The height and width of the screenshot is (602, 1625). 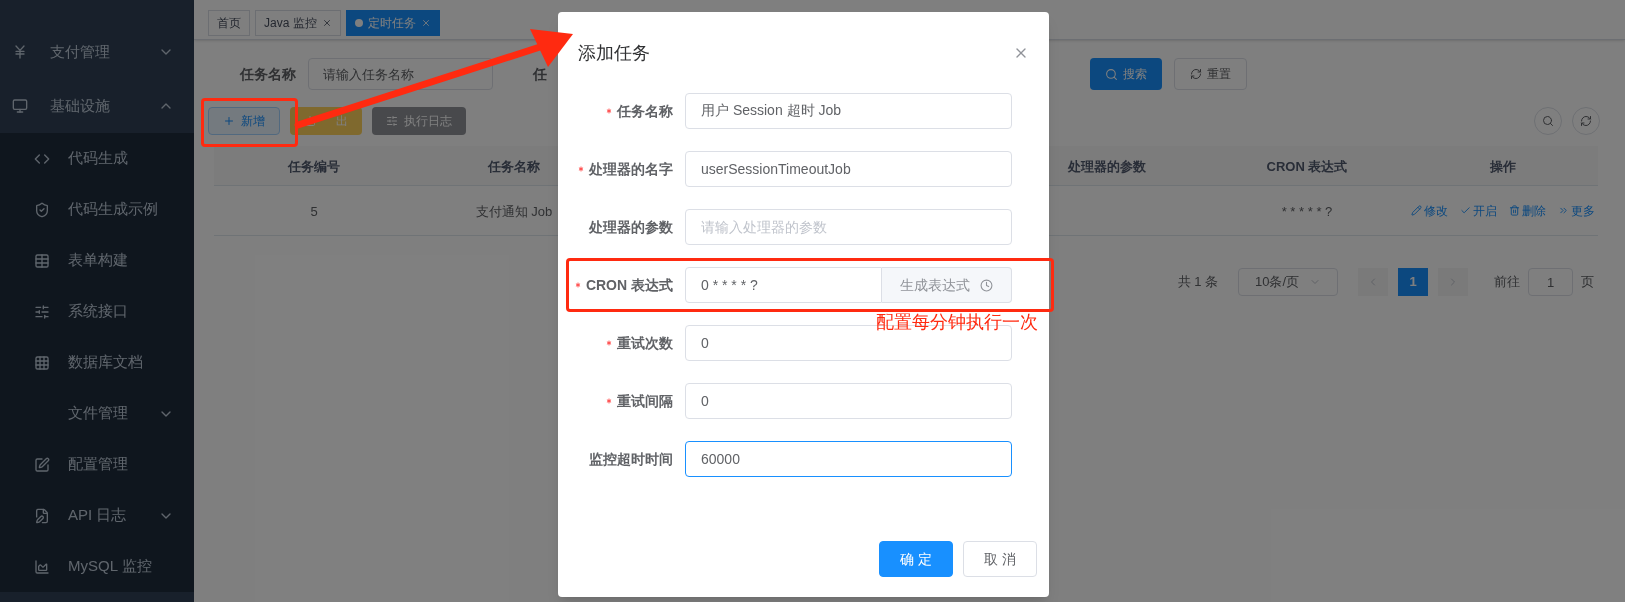 I want to click on trash-icon, so click(x=1514, y=210).